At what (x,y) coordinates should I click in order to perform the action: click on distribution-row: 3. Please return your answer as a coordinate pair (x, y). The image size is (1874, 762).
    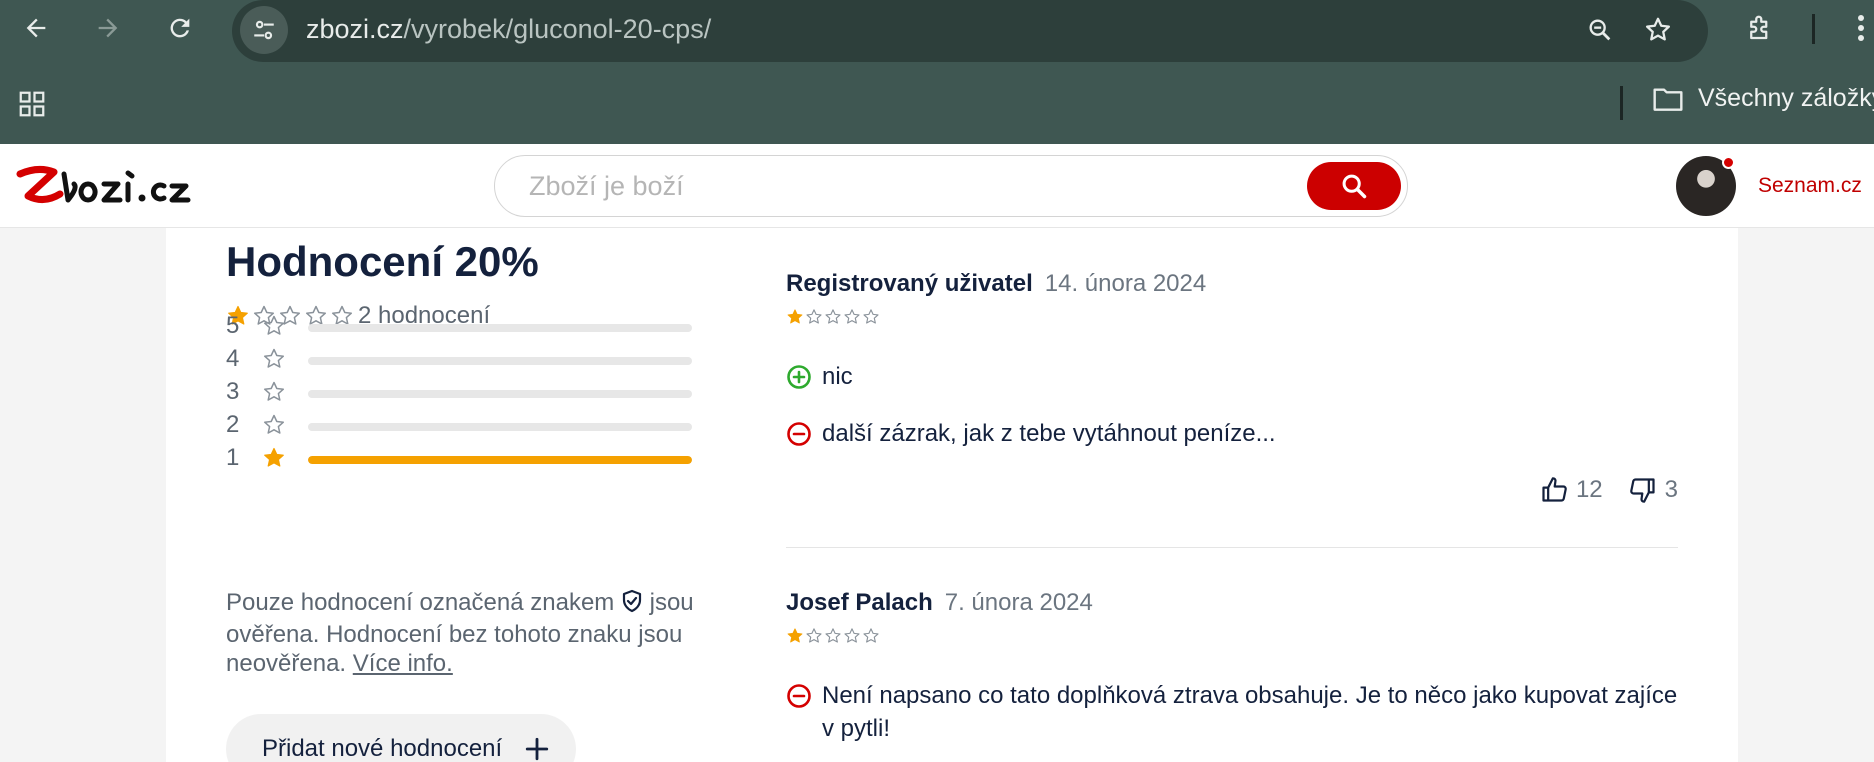
    Looking at the image, I should click on (459, 393).